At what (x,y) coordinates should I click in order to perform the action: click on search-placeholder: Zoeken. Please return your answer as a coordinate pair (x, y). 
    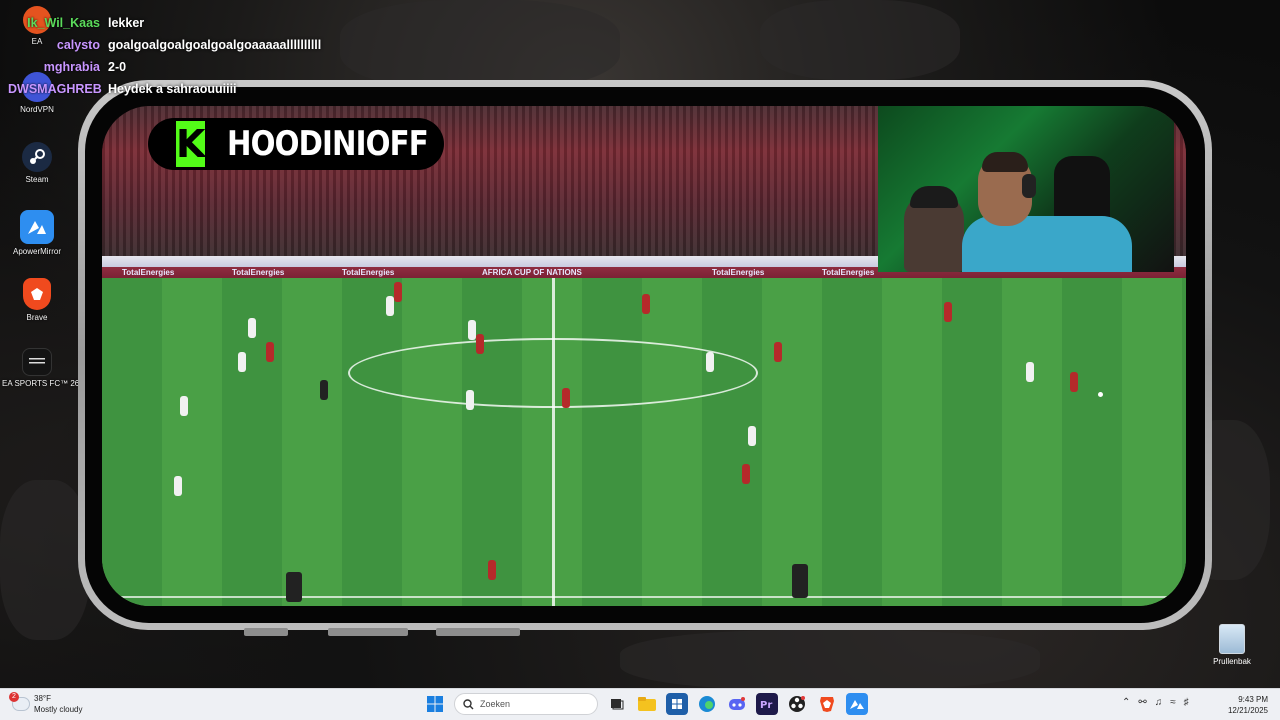
    Looking at the image, I should click on (495, 704).